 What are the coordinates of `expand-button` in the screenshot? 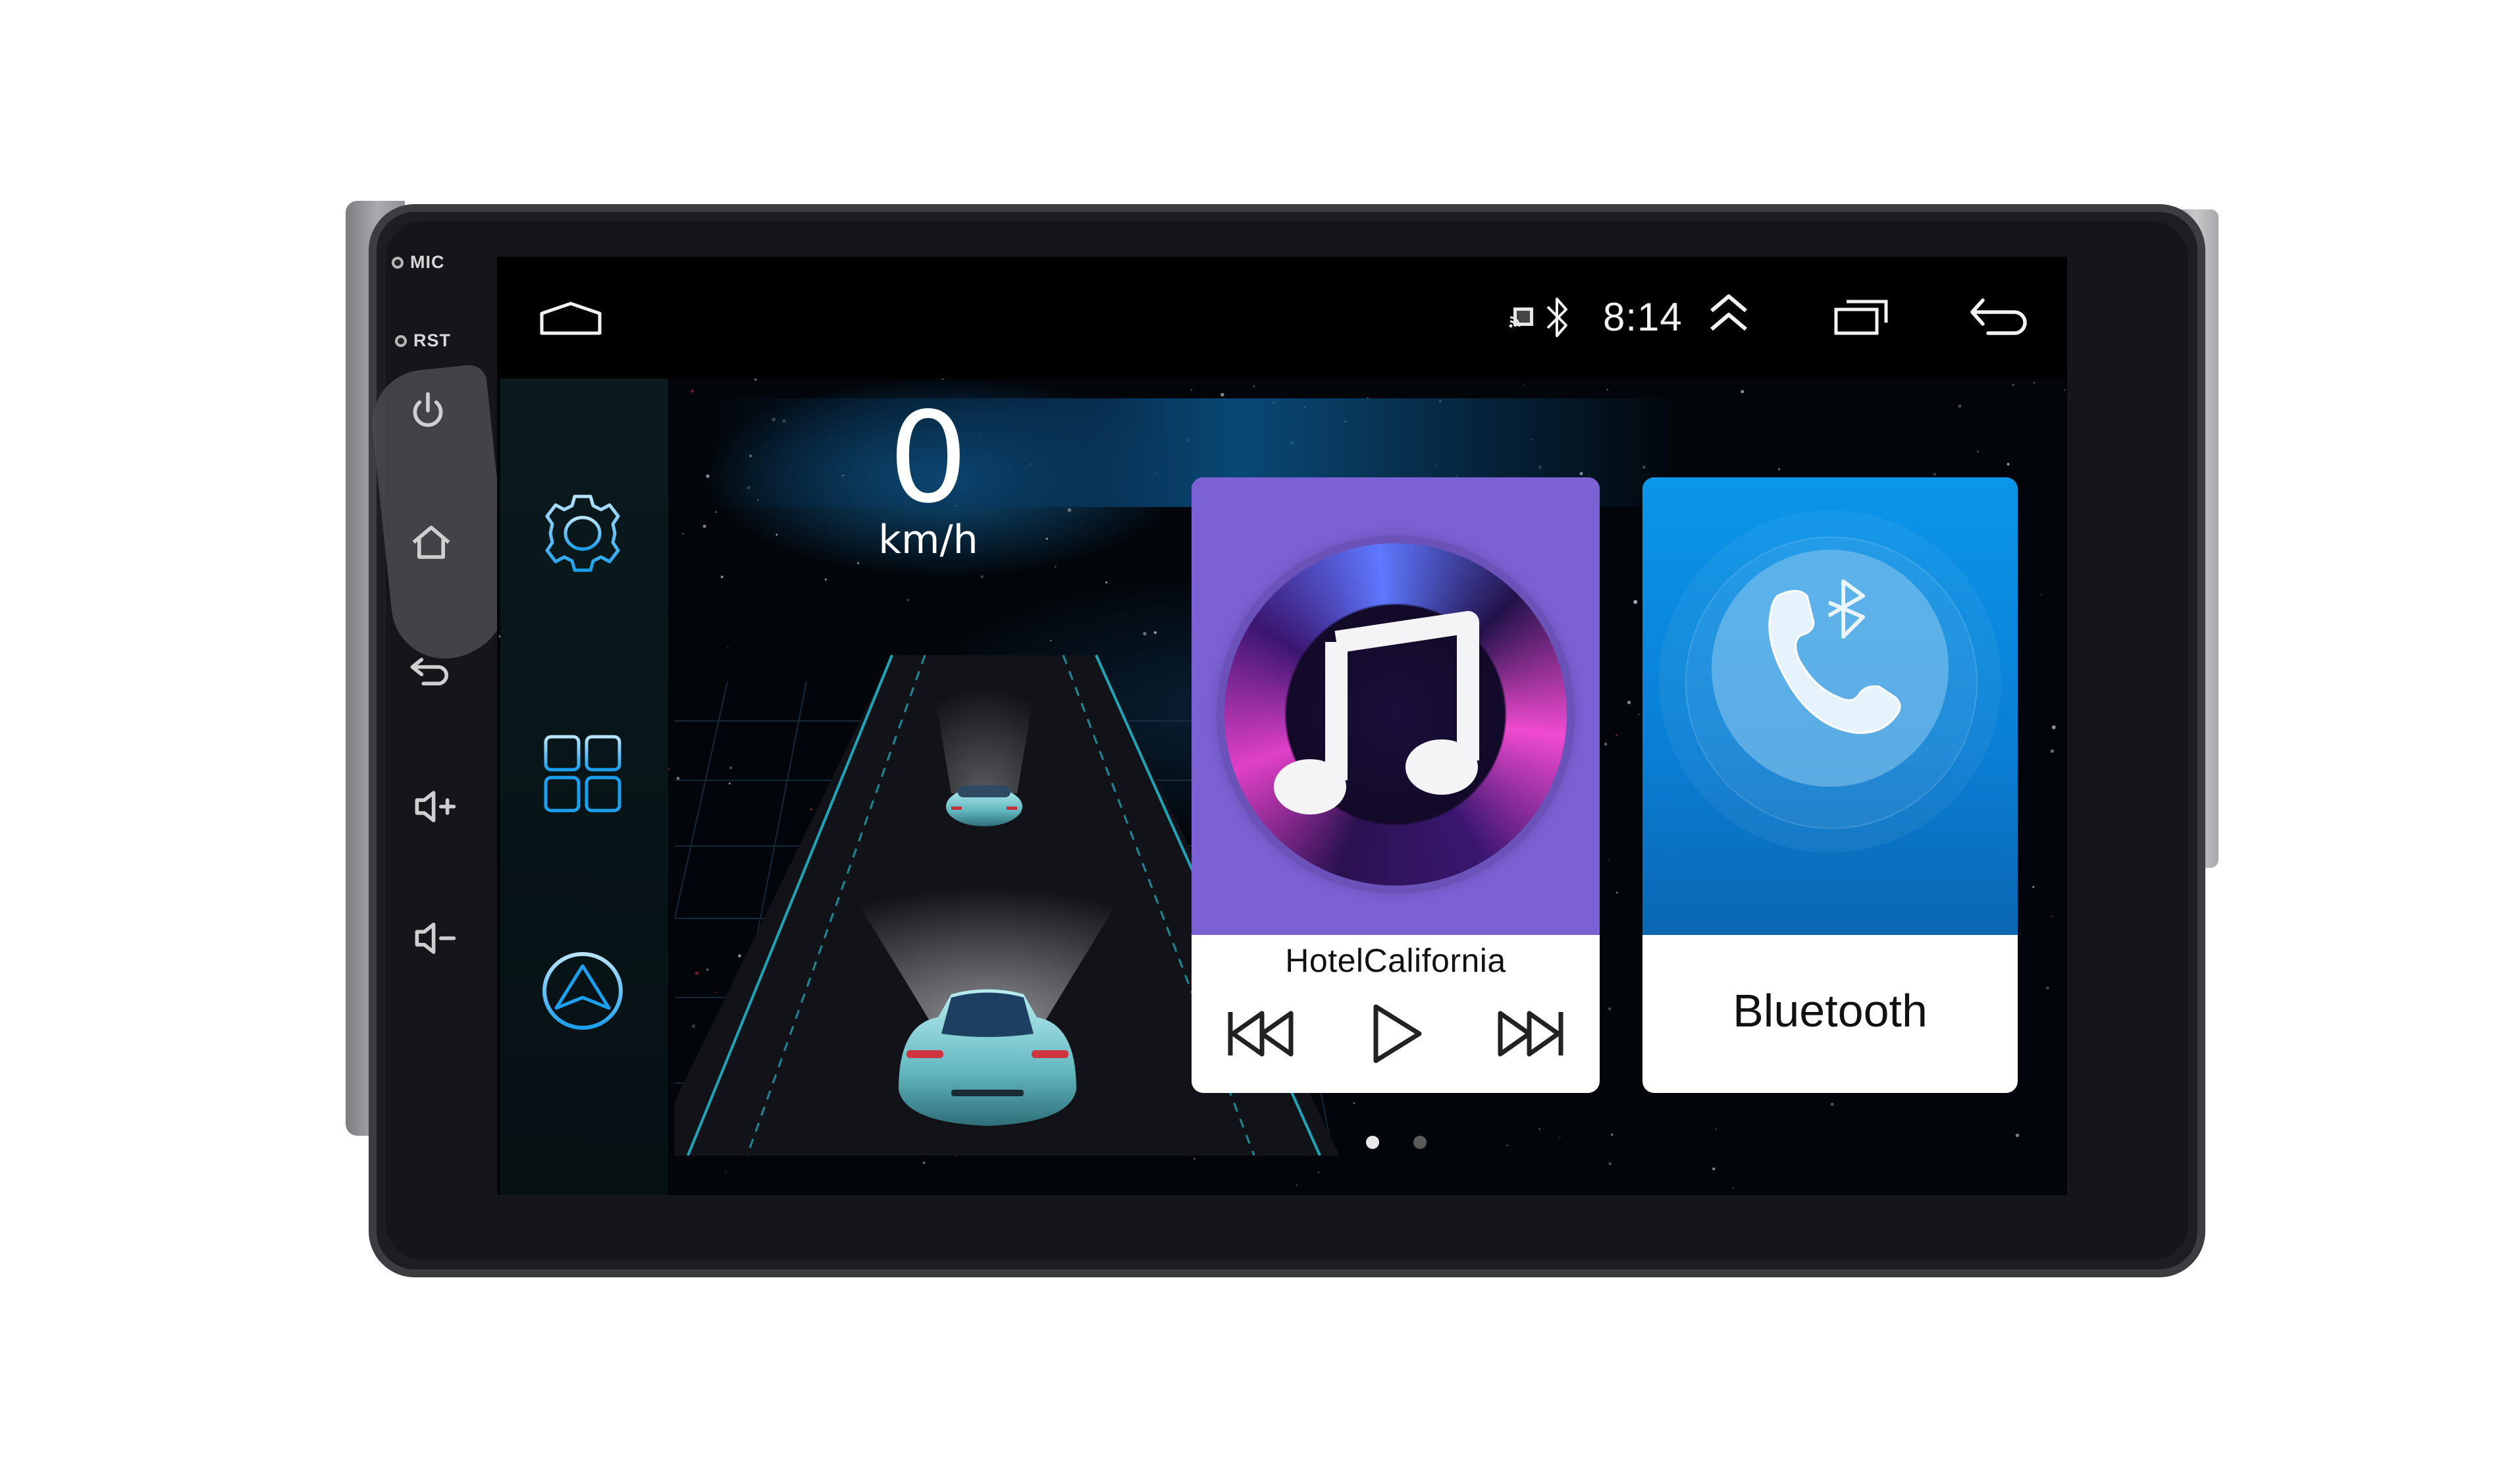 It's located at (1728, 314).